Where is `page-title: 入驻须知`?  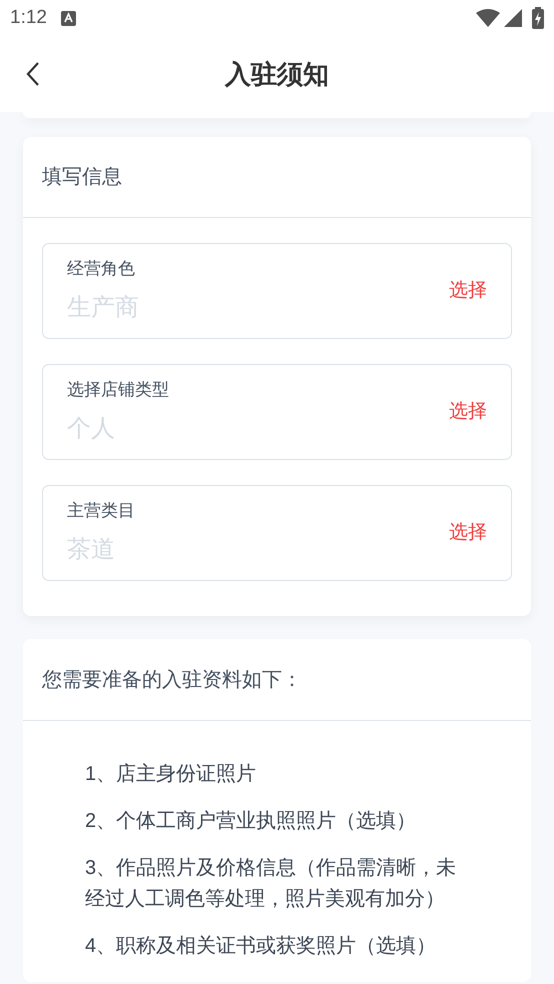
page-title: 入驻须知 is located at coordinates (277, 74).